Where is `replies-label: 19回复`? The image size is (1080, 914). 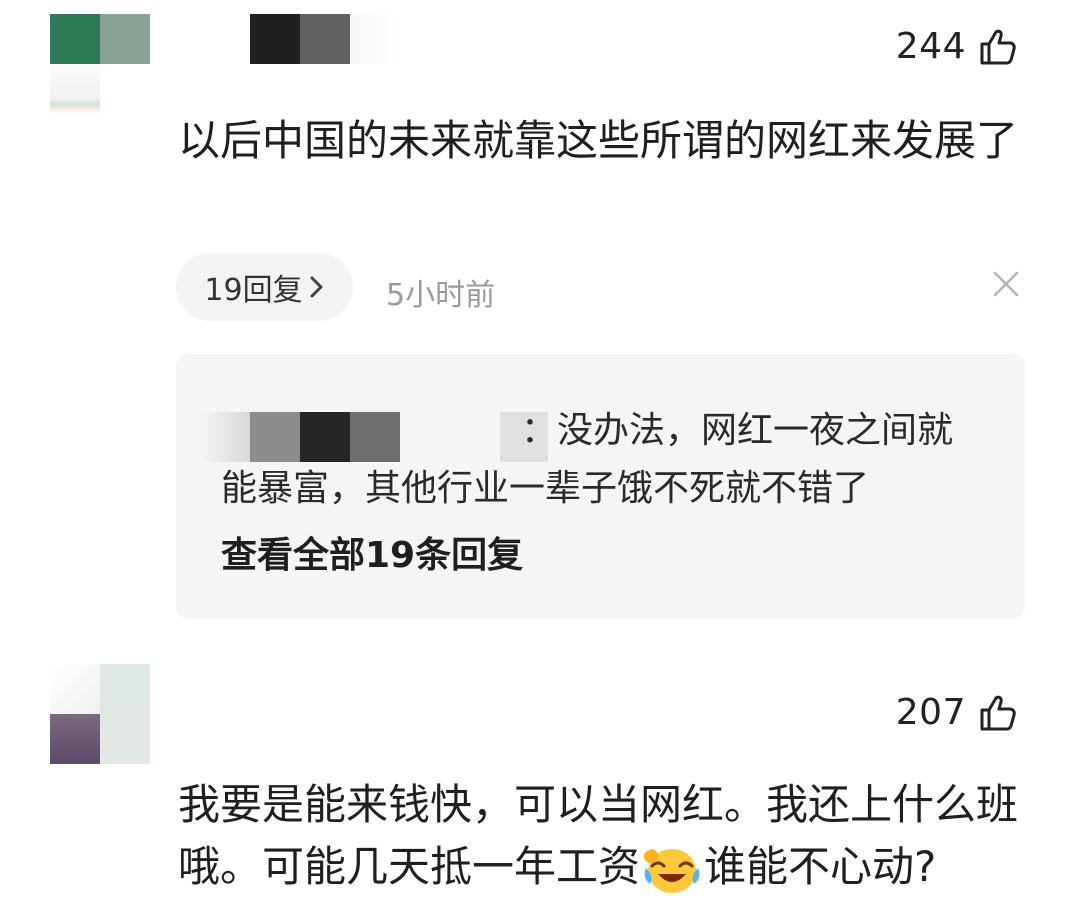 replies-label: 19回复 is located at coordinates (253, 290).